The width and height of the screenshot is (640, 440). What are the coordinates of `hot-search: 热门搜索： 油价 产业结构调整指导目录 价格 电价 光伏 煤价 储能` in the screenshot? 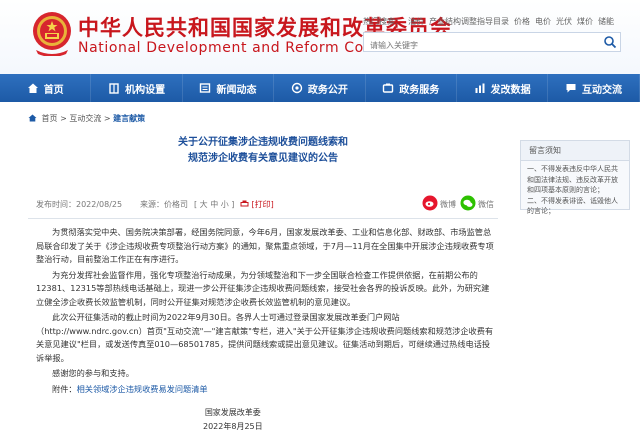 It's located at (491, 21).